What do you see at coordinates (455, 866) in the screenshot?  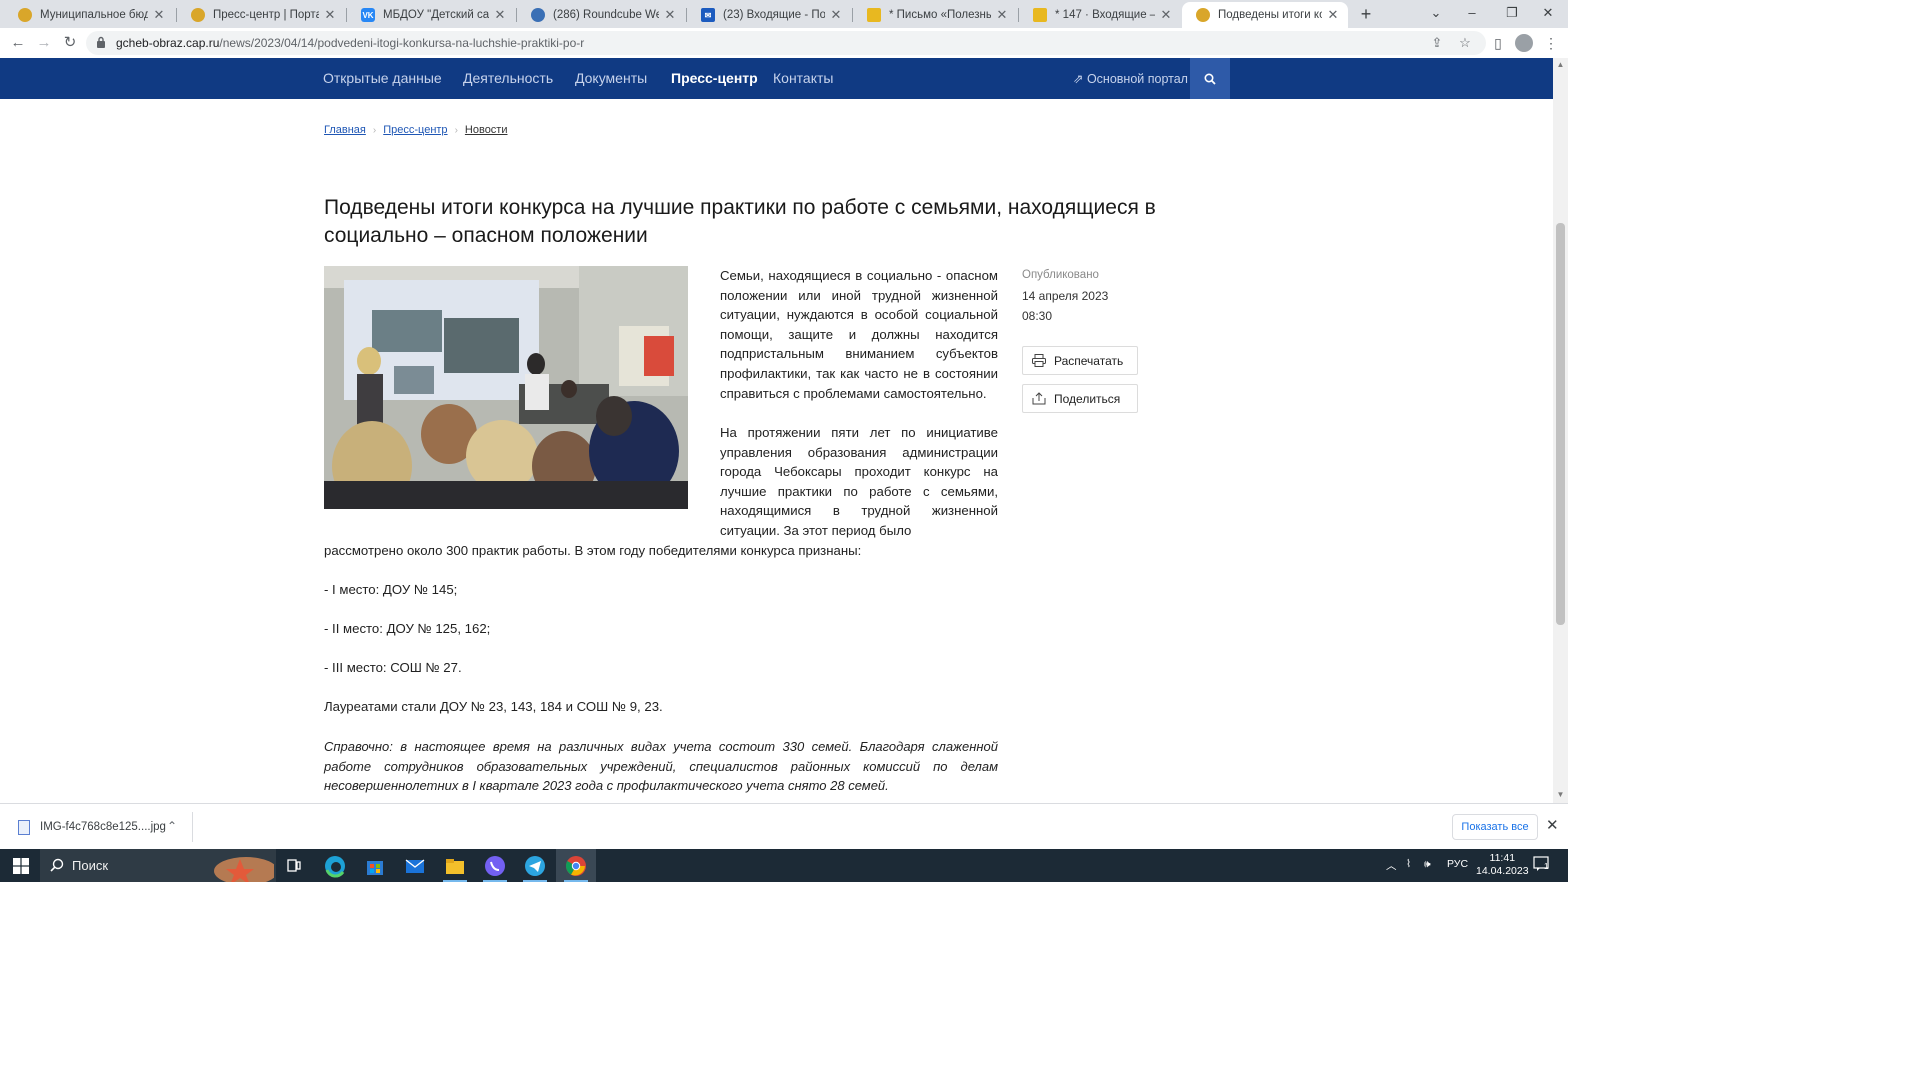 I see `file-explorer-icon` at bounding box center [455, 866].